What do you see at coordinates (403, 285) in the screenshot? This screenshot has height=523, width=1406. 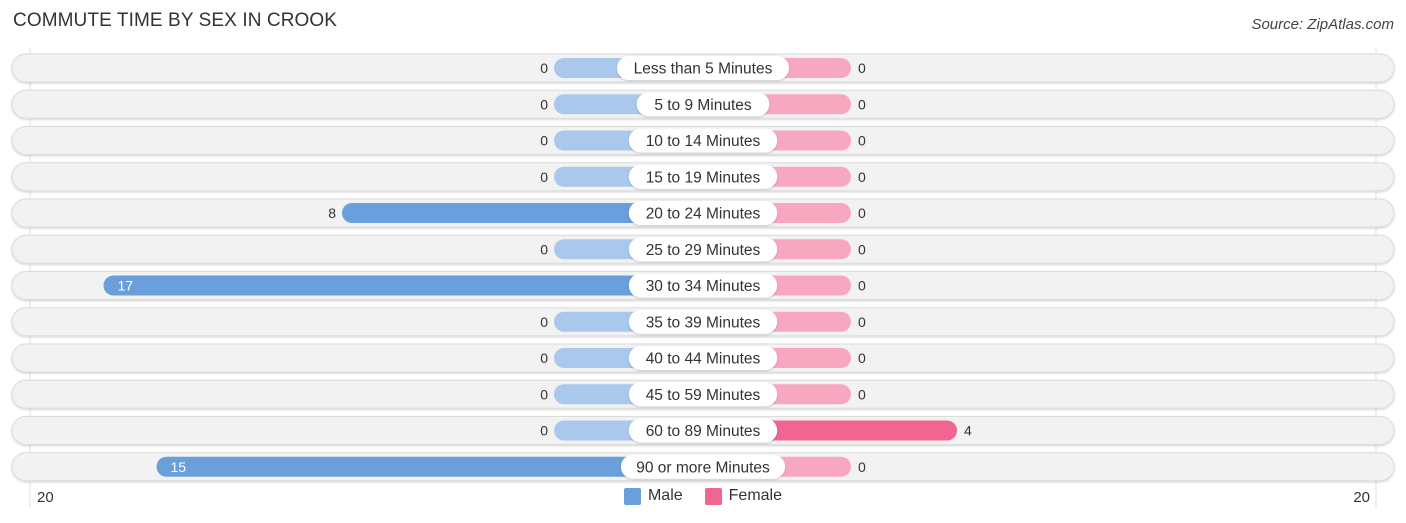 I see `bar-male` at bounding box center [403, 285].